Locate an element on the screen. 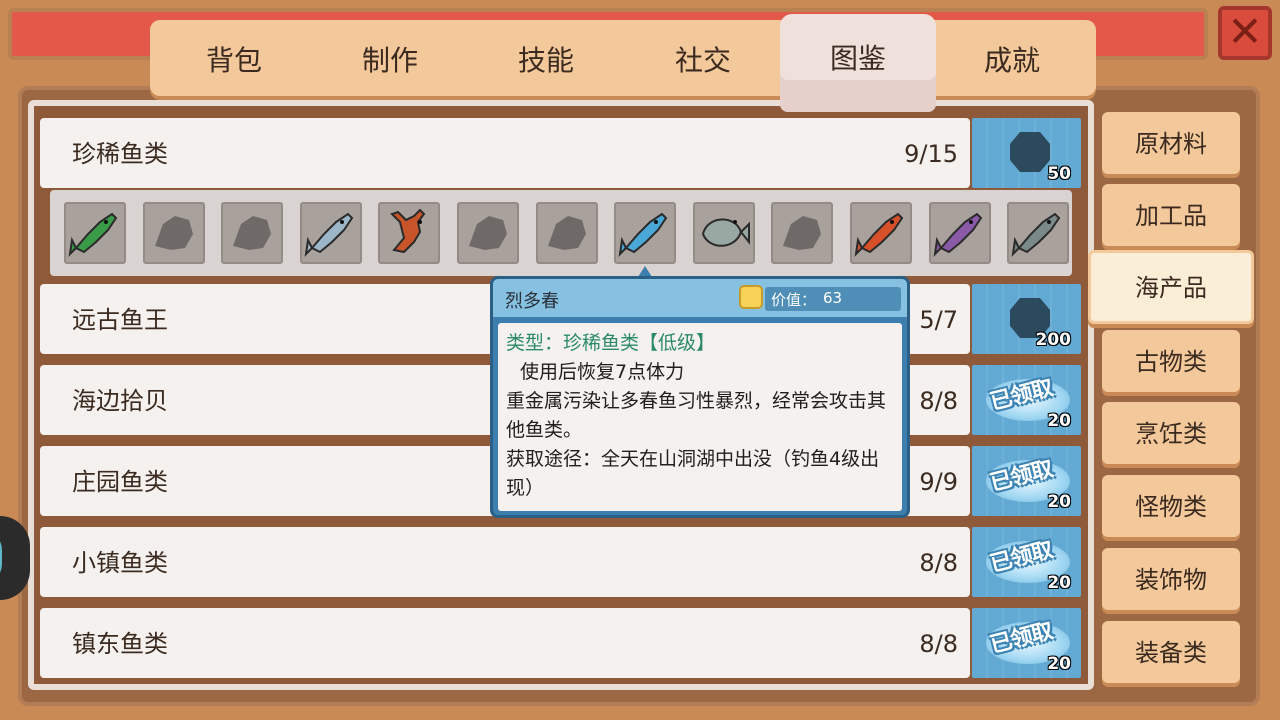 The image size is (1280, 720). gray-fish-icon is located at coordinates (1036, 234).